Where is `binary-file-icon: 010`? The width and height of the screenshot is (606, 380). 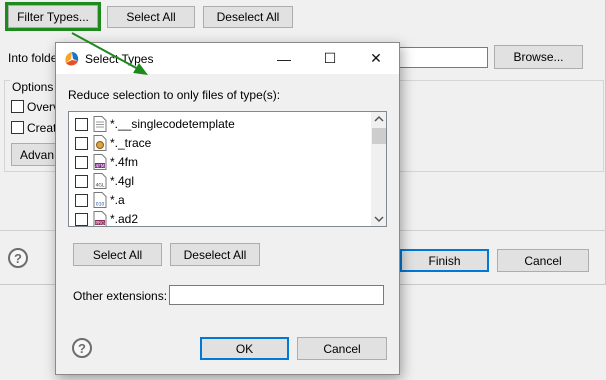 binary-file-icon: 010 is located at coordinates (100, 200).